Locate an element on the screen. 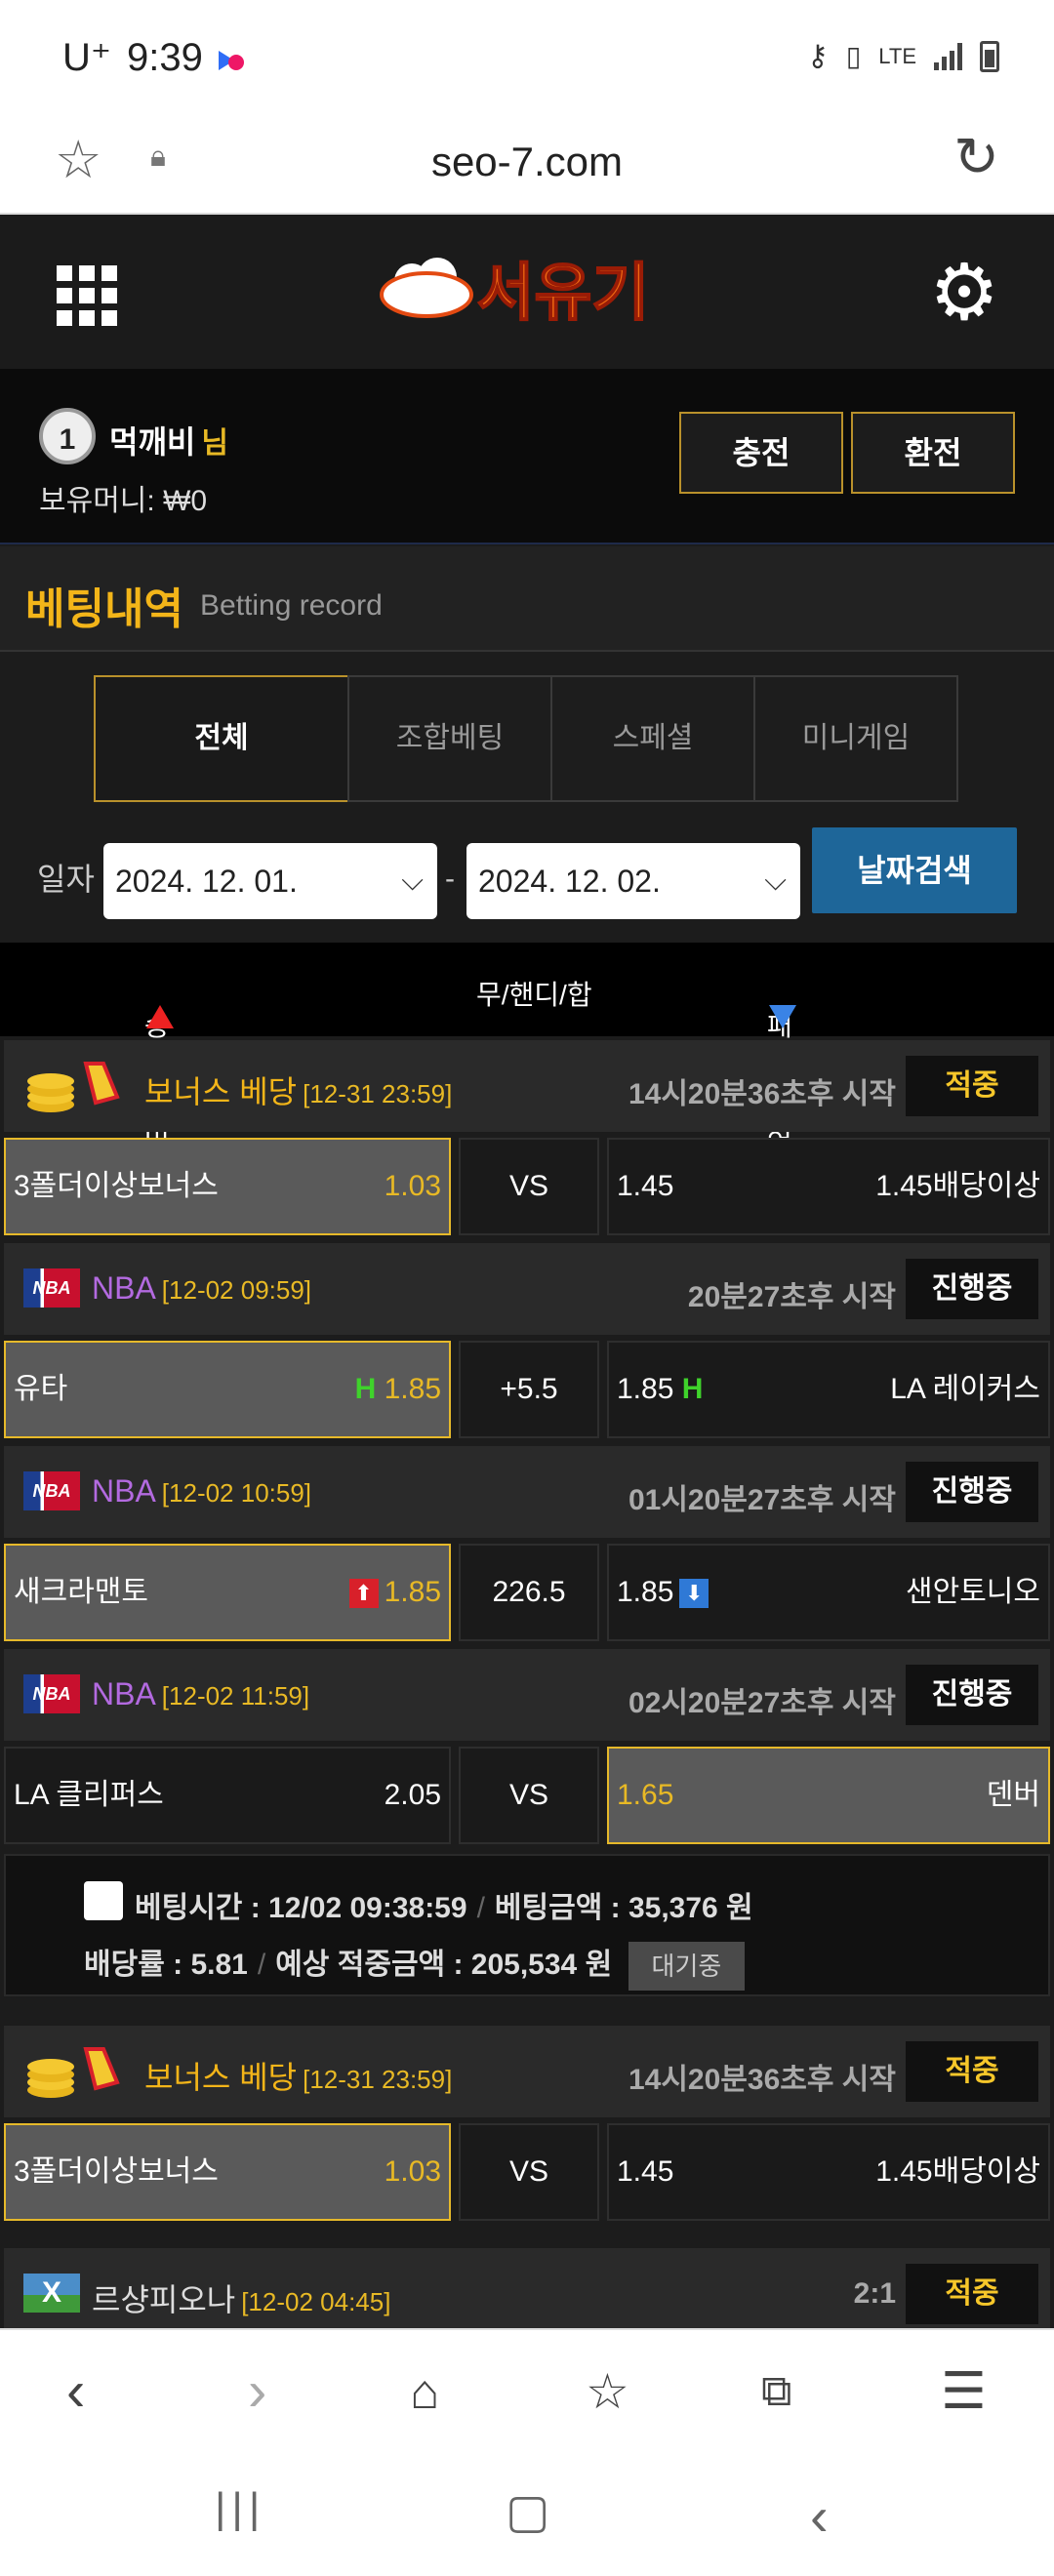 This screenshot has width=1054, height=2576. tabs-icon: ⧉ is located at coordinates (776, 2391).